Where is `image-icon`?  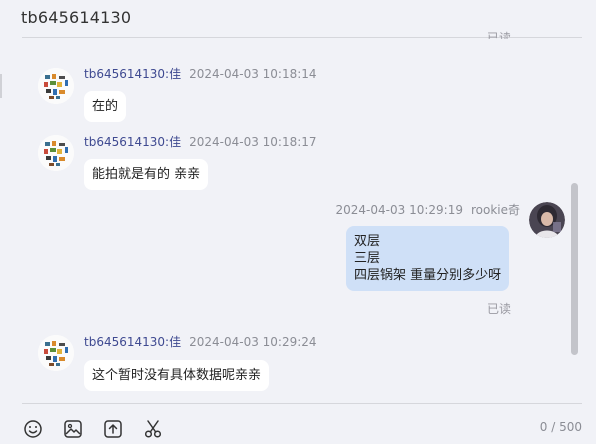 image-icon is located at coordinates (73, 429).